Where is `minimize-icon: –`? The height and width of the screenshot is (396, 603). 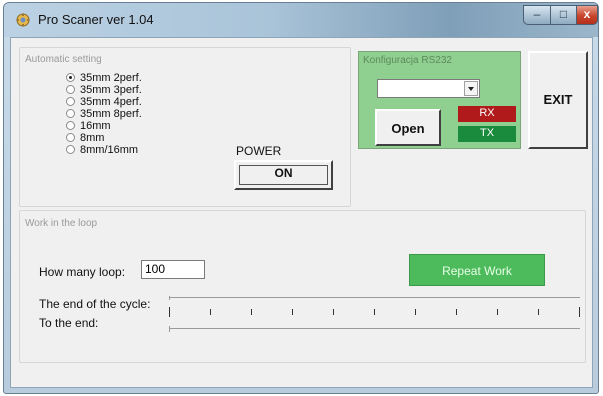
minimize-icon: – is located at coordinates (537, 14).